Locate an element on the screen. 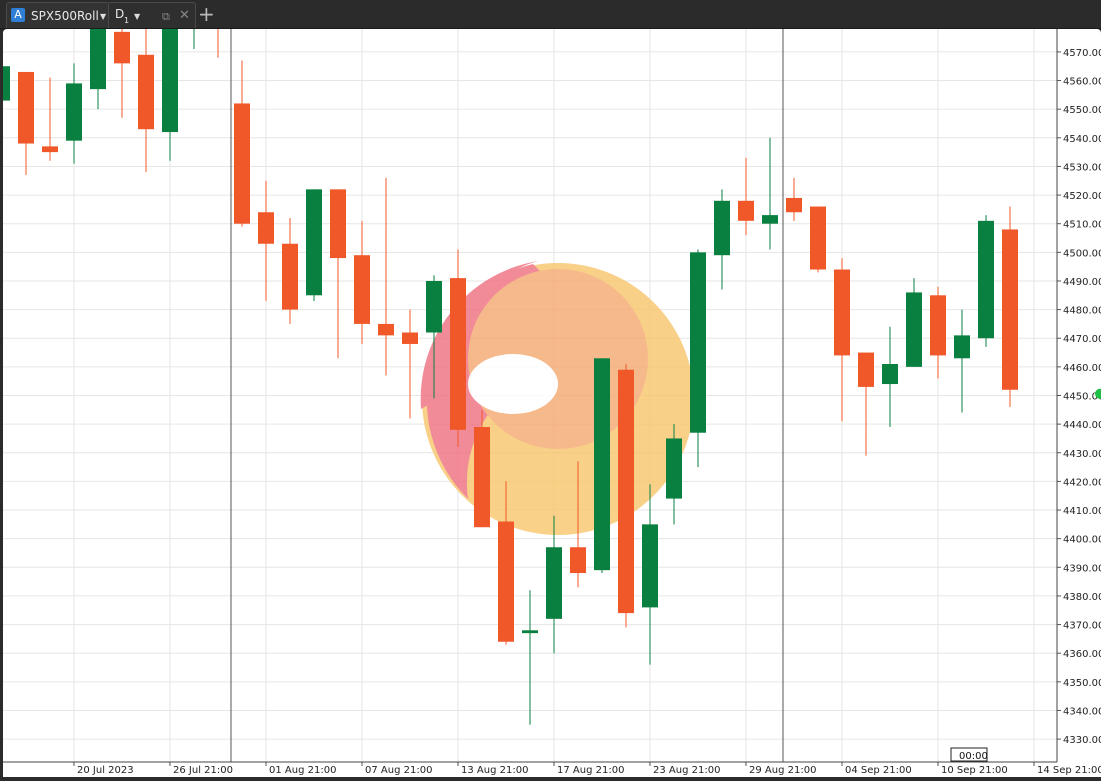 The image size is (1101, 781). y-tick-label: 4390.00 is located at coordinates (1082, 568).